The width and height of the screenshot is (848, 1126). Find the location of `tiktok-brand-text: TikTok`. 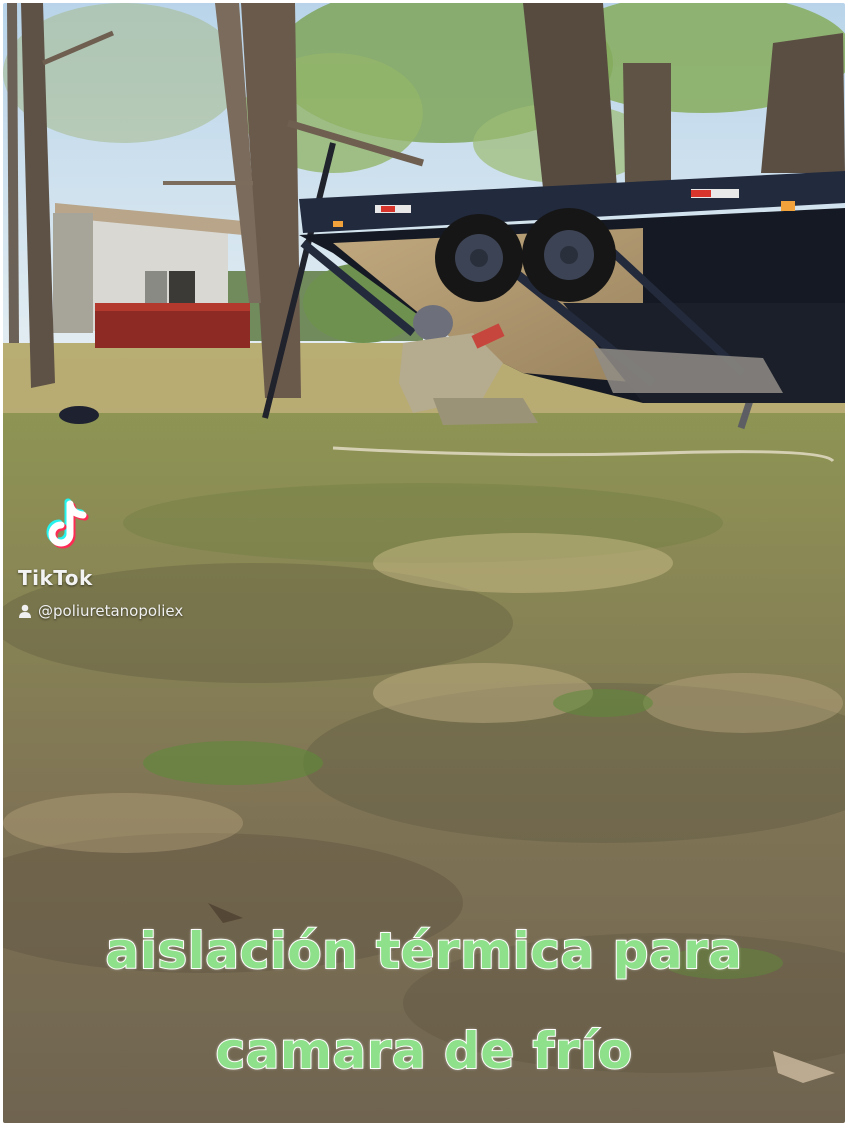

tiktok-brand-text: TikTok is located at coordinates (55, 578).